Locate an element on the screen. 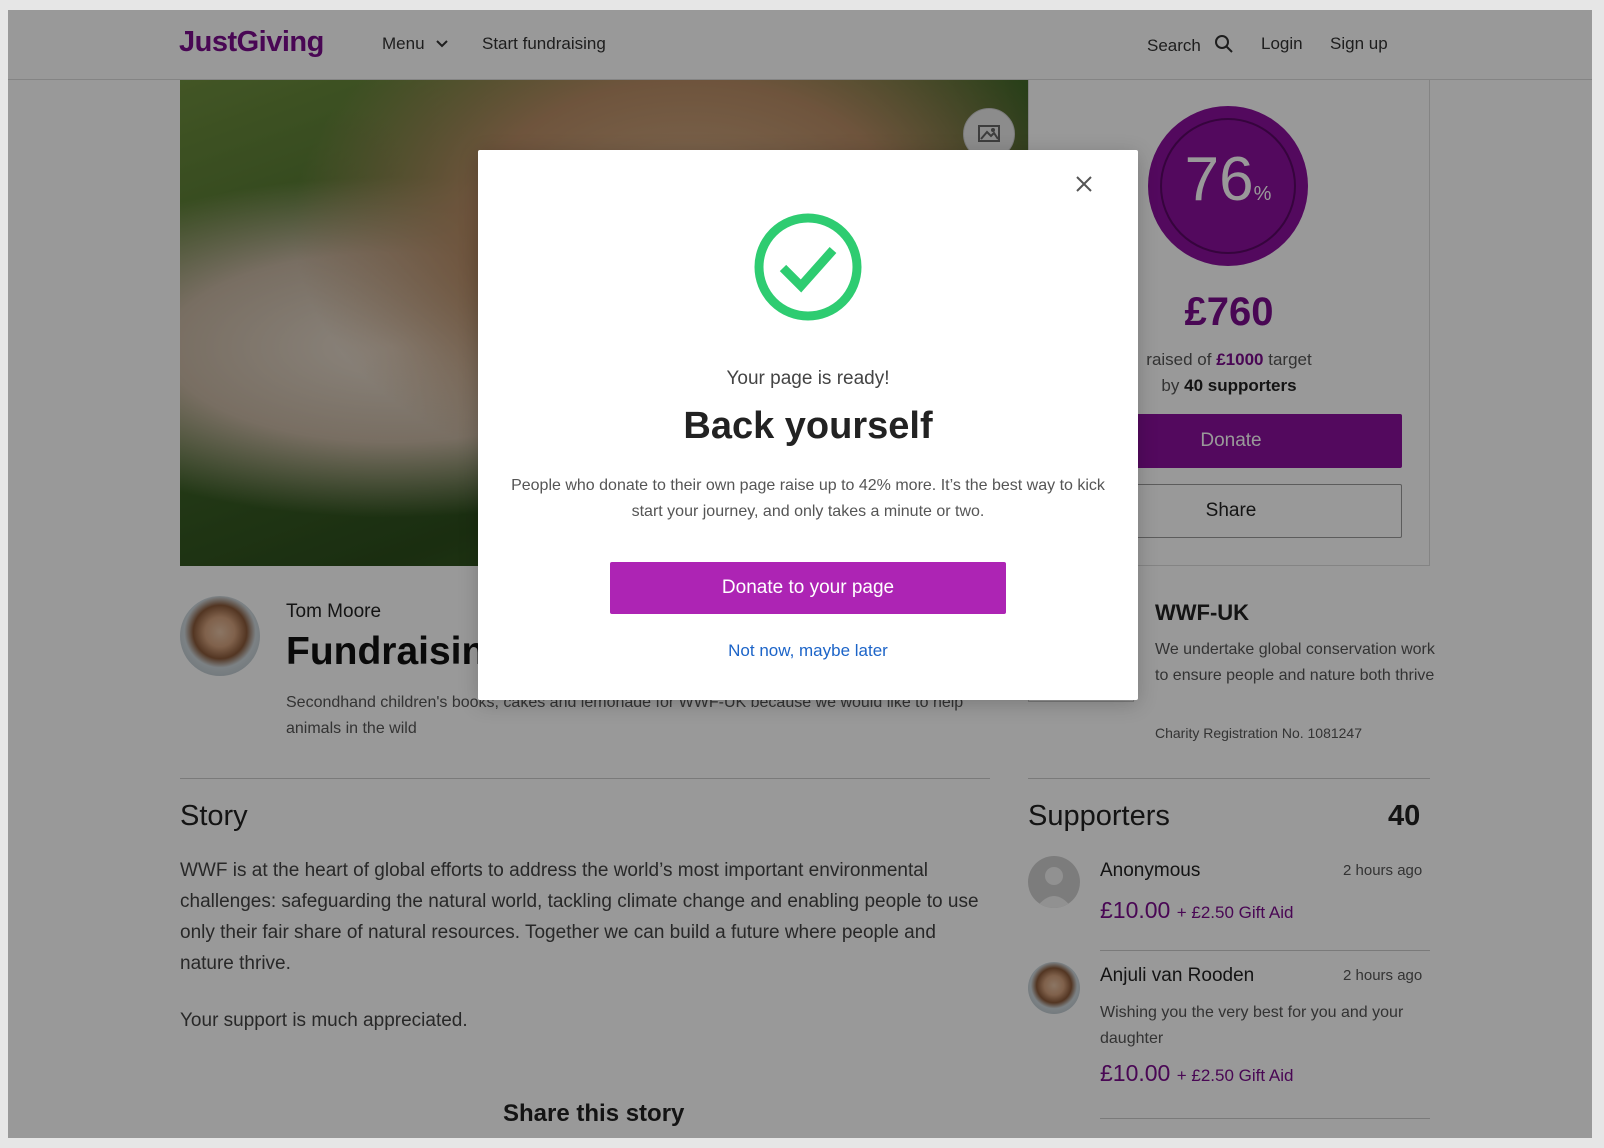  checkmark-icon is located at coordinates (808, 267).